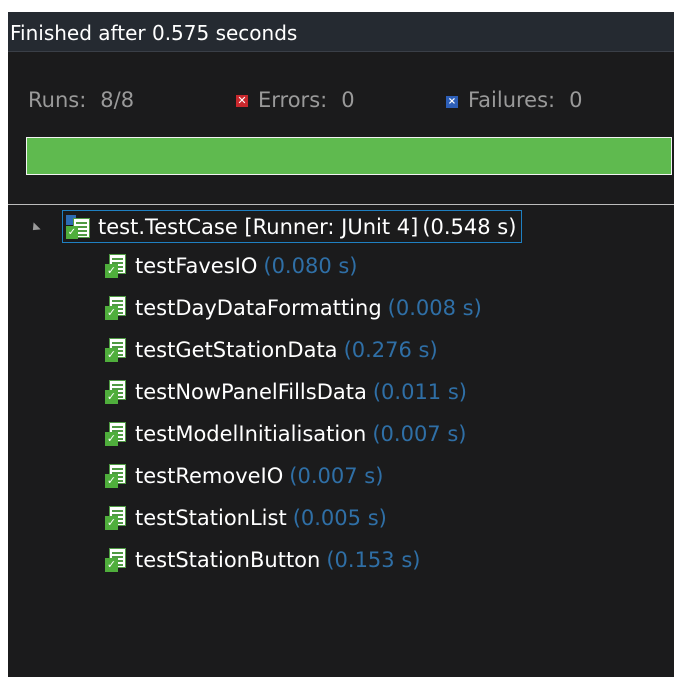 The width and height of the screenshot is (674, 677). I want to click on test-time: (0.153 s), so click(373, 560).